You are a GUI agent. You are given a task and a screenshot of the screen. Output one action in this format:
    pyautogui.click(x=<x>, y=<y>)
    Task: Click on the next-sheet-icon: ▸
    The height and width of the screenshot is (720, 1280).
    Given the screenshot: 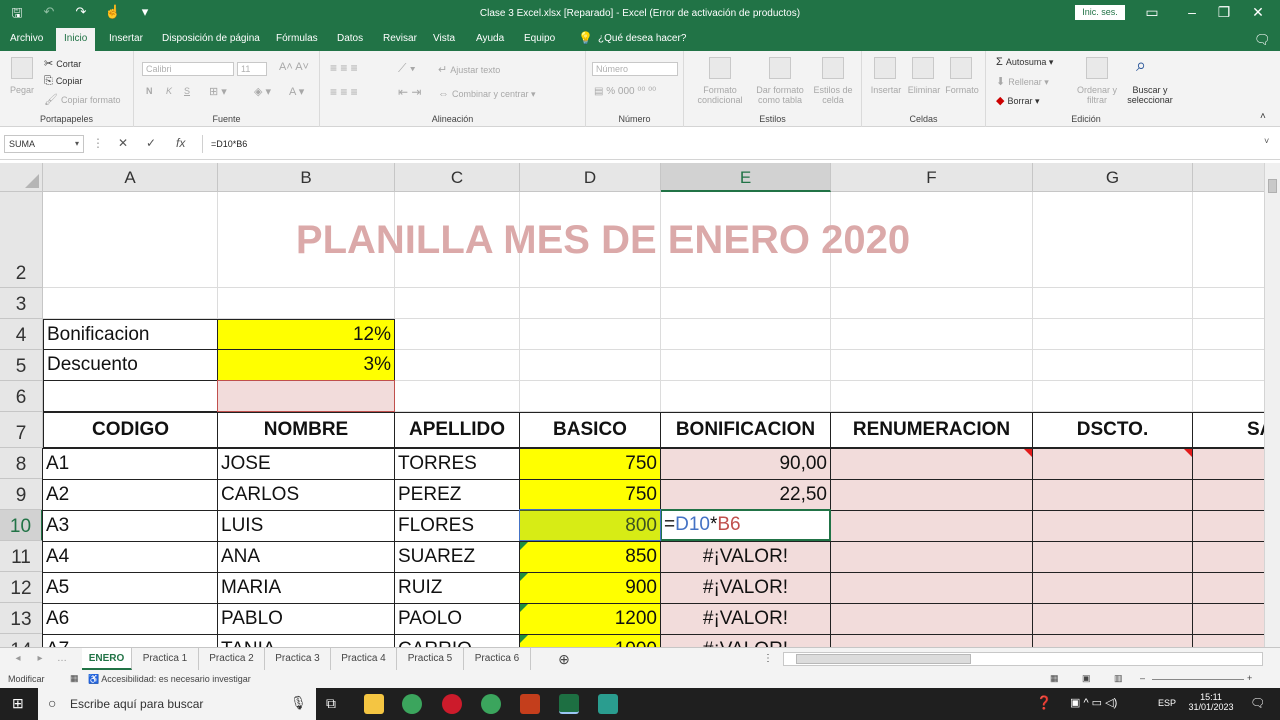 What is the action you would take?
    pyautogui.click(x=40, y=659)
    